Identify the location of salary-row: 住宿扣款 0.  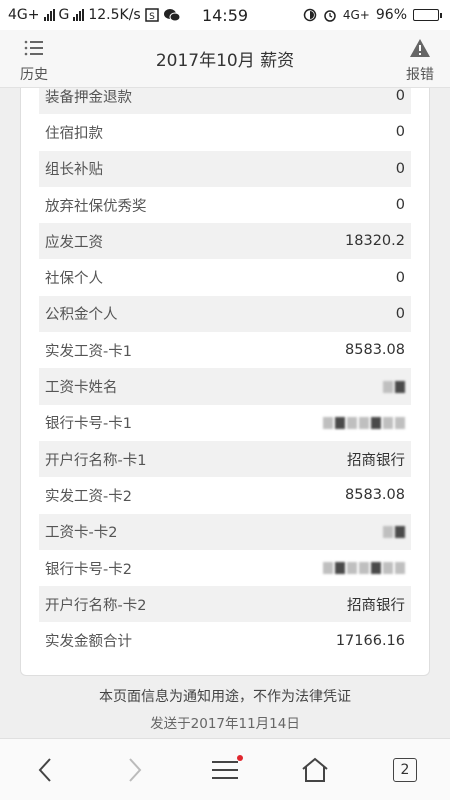
(225, 132).